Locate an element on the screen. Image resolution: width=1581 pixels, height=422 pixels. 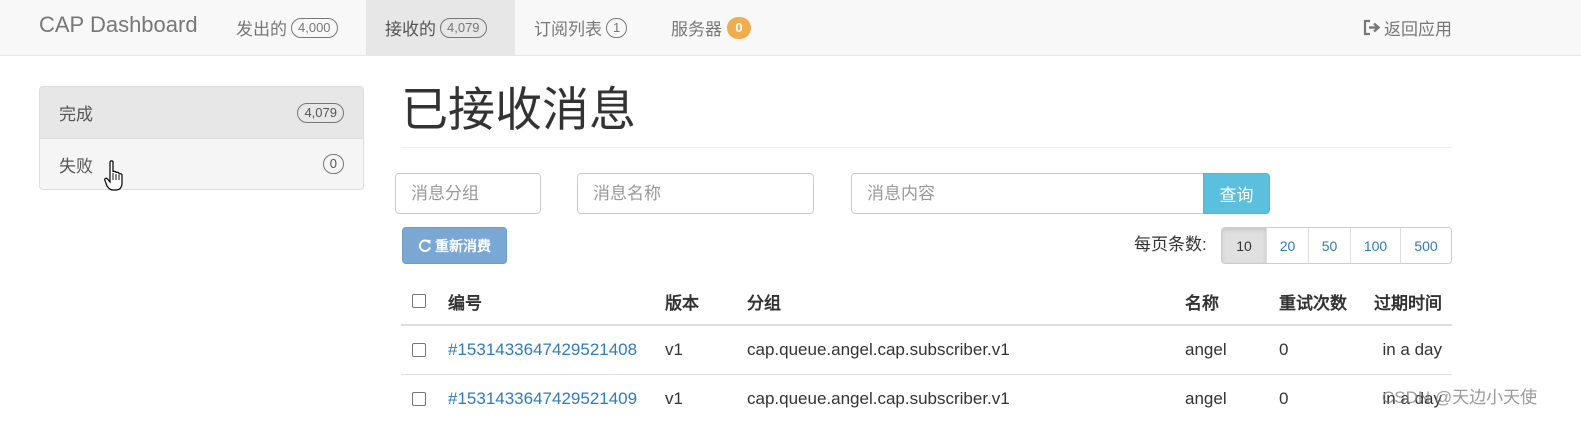
nav-sent: 发出的 4,000 is located at coordinates (287, 27).